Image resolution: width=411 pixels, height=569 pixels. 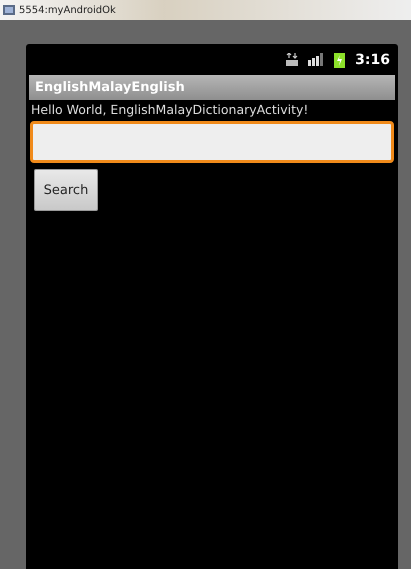 What do you see at coordinates (9, 10) in the screenshot?
I see `app-icon` at bounding box center [9, 10].